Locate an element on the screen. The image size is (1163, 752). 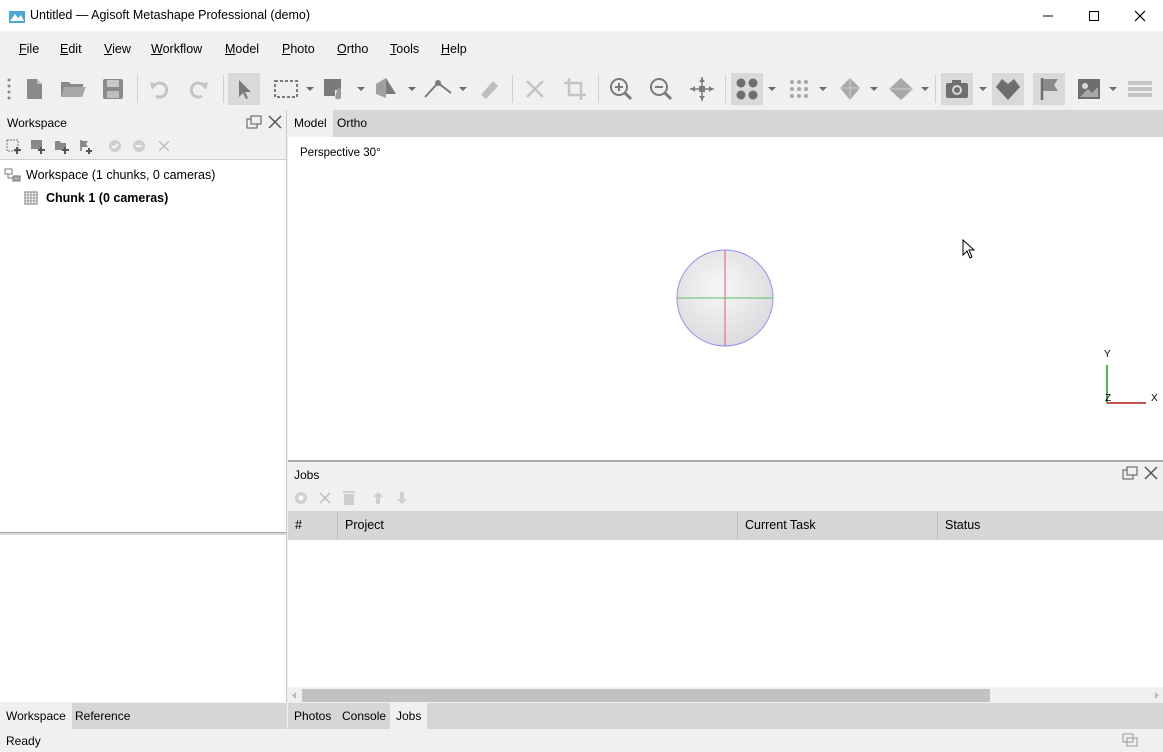
paint-selection-button is located at coordinates (386, 89).